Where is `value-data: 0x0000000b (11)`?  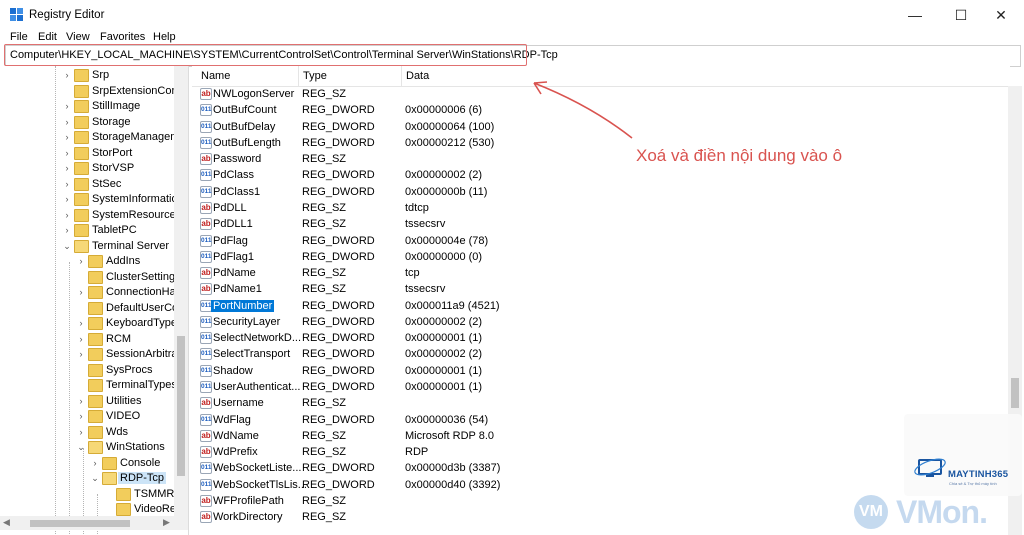 value-data: 0x0000000b (11) is located at coordinates (446, 191).